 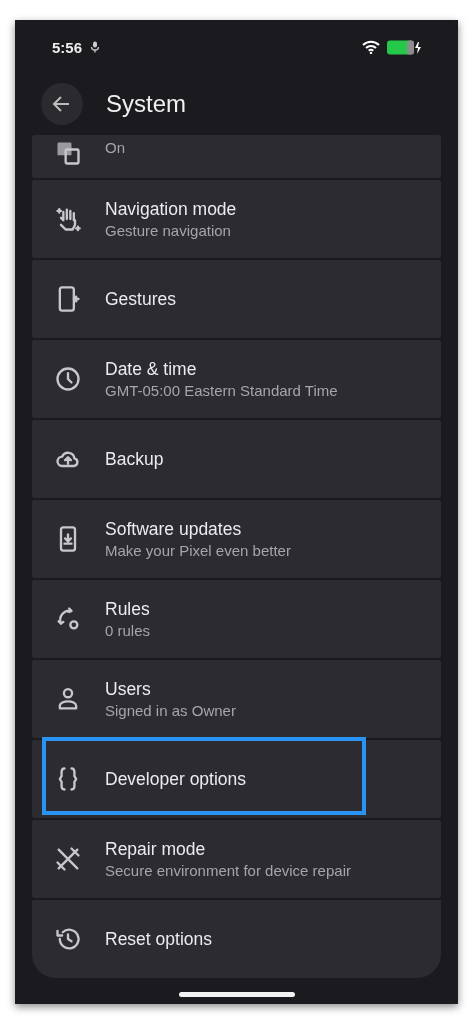 What do you see at coordinates (171, 209) in the screenshot?
I see `item-title: Navigation mode` at bounding box center [171, 209].